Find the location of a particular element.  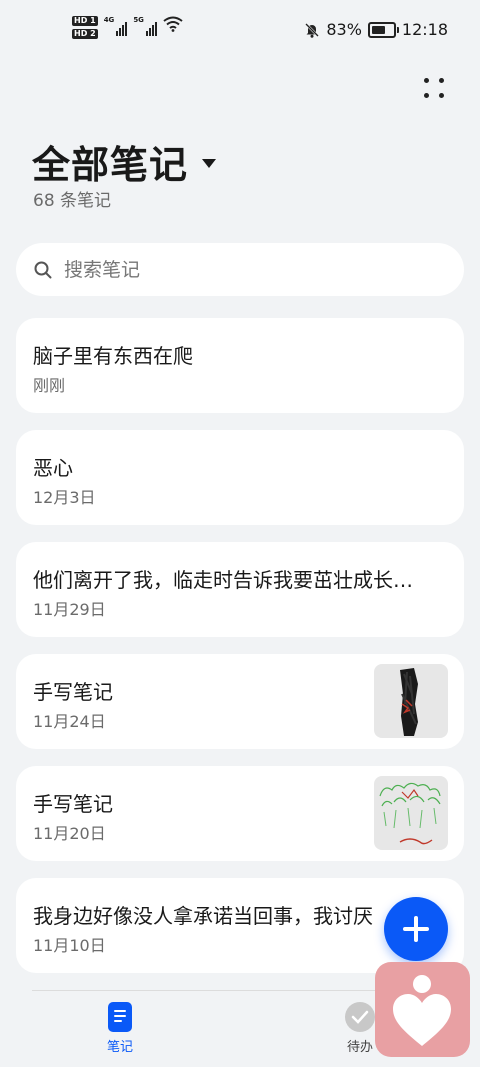

heart-person-icon is located at coordinates (422, 1010).